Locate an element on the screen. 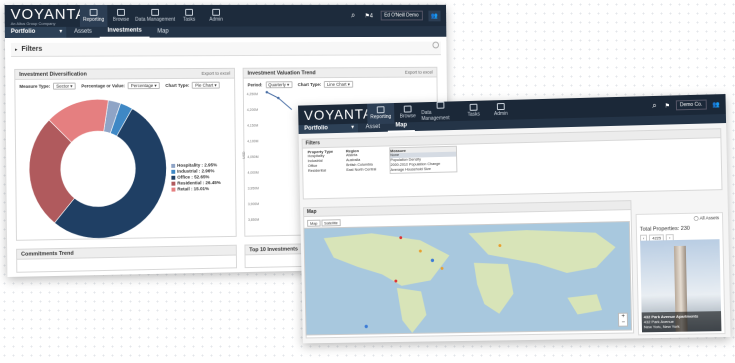 This screenshot has width=735, height=363. y-tick: 4,200M is located at coordinates (252, 110).